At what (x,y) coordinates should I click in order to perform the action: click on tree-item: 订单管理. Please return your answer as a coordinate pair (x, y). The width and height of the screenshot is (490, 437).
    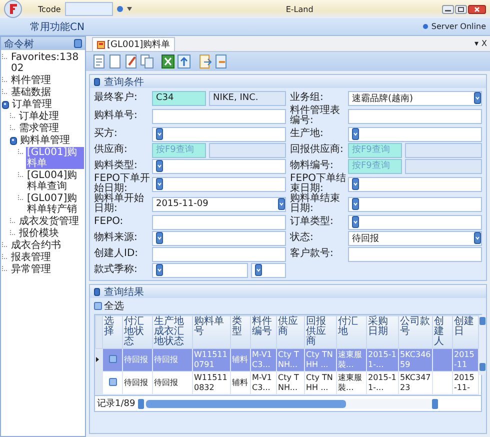
    Looking at the image, I should click on (32, 104).